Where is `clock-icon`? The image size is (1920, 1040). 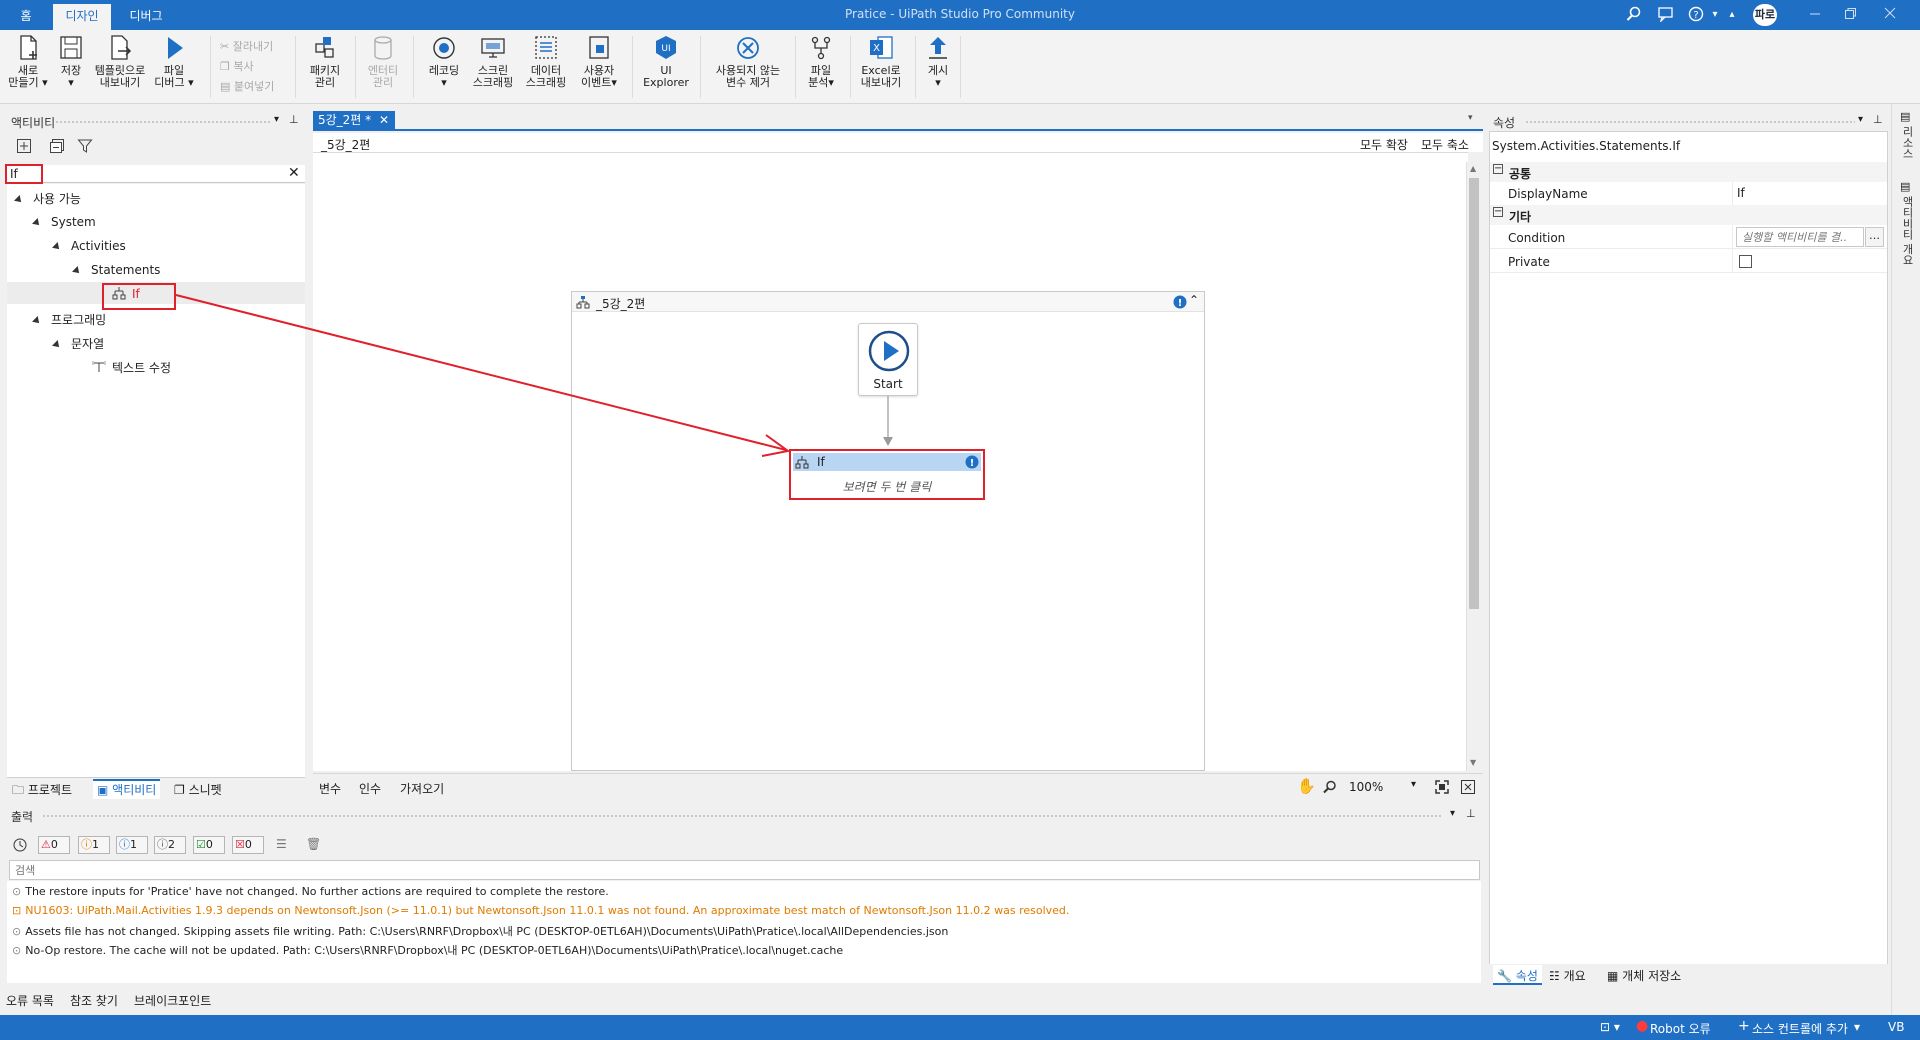
clock-icon is located at coordinates (20, 845).